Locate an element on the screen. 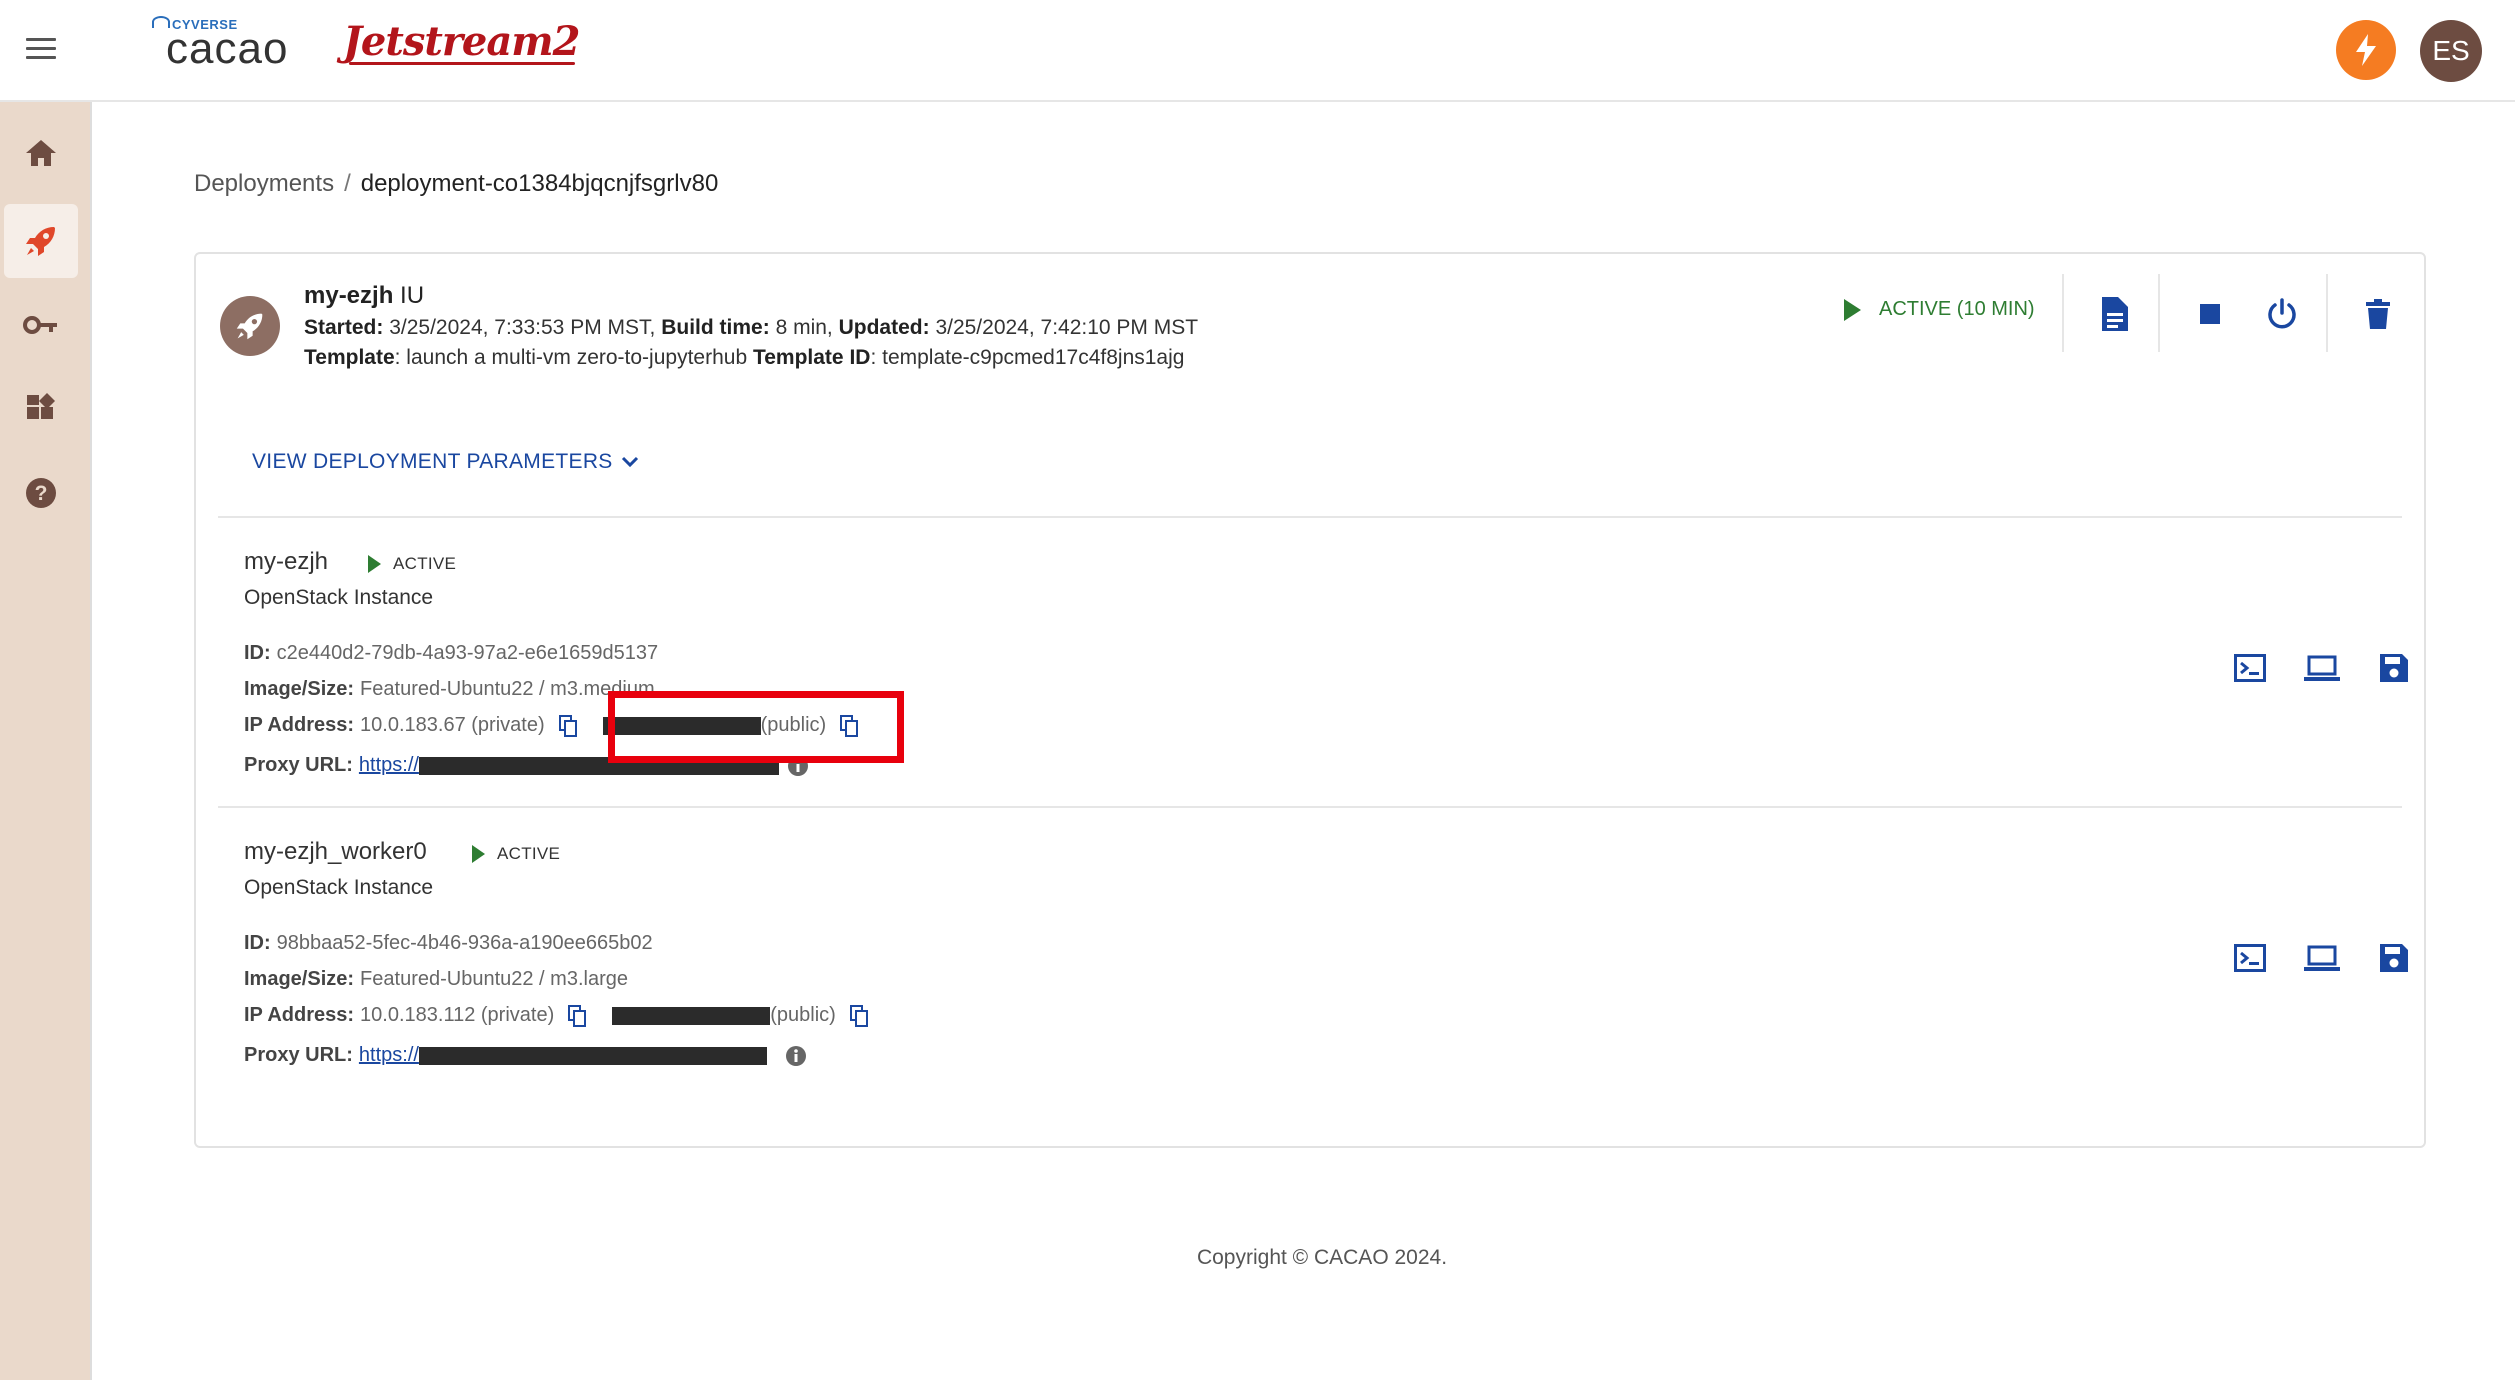 The width and height of the screenshot is (2515, 1380). build-time-label: Build time: is located at coordinates (715, 327).